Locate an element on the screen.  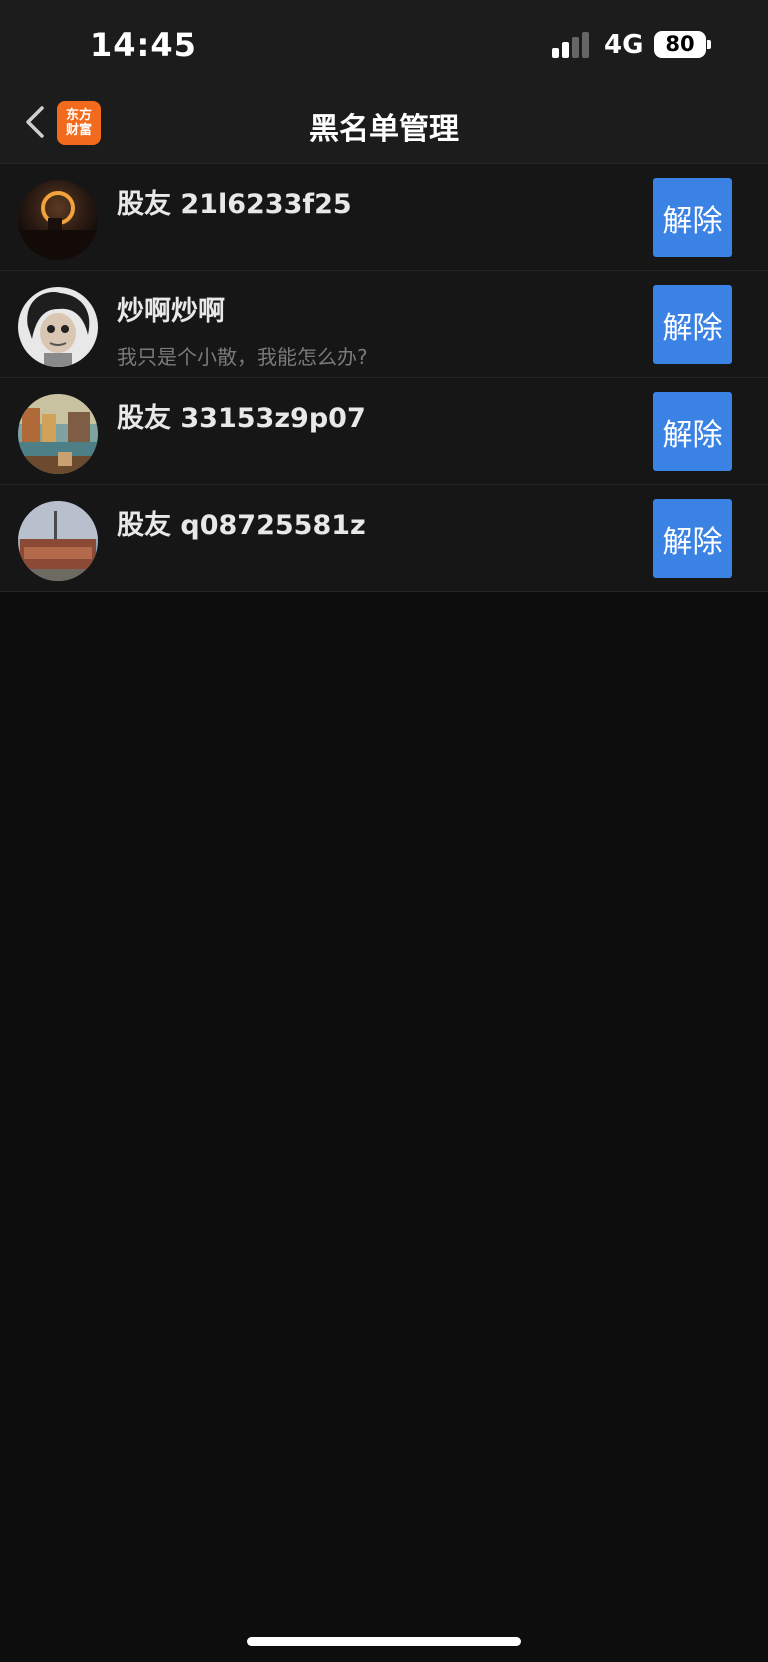
list-item: 股友 33153z9p07 解除 is located at coordinates (384, 431).